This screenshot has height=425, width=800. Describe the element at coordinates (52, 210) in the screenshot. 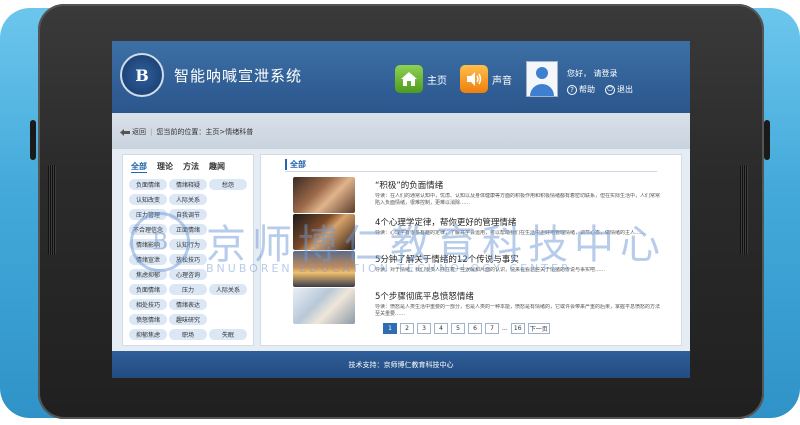

I see `speaker-grille-left` at that location.